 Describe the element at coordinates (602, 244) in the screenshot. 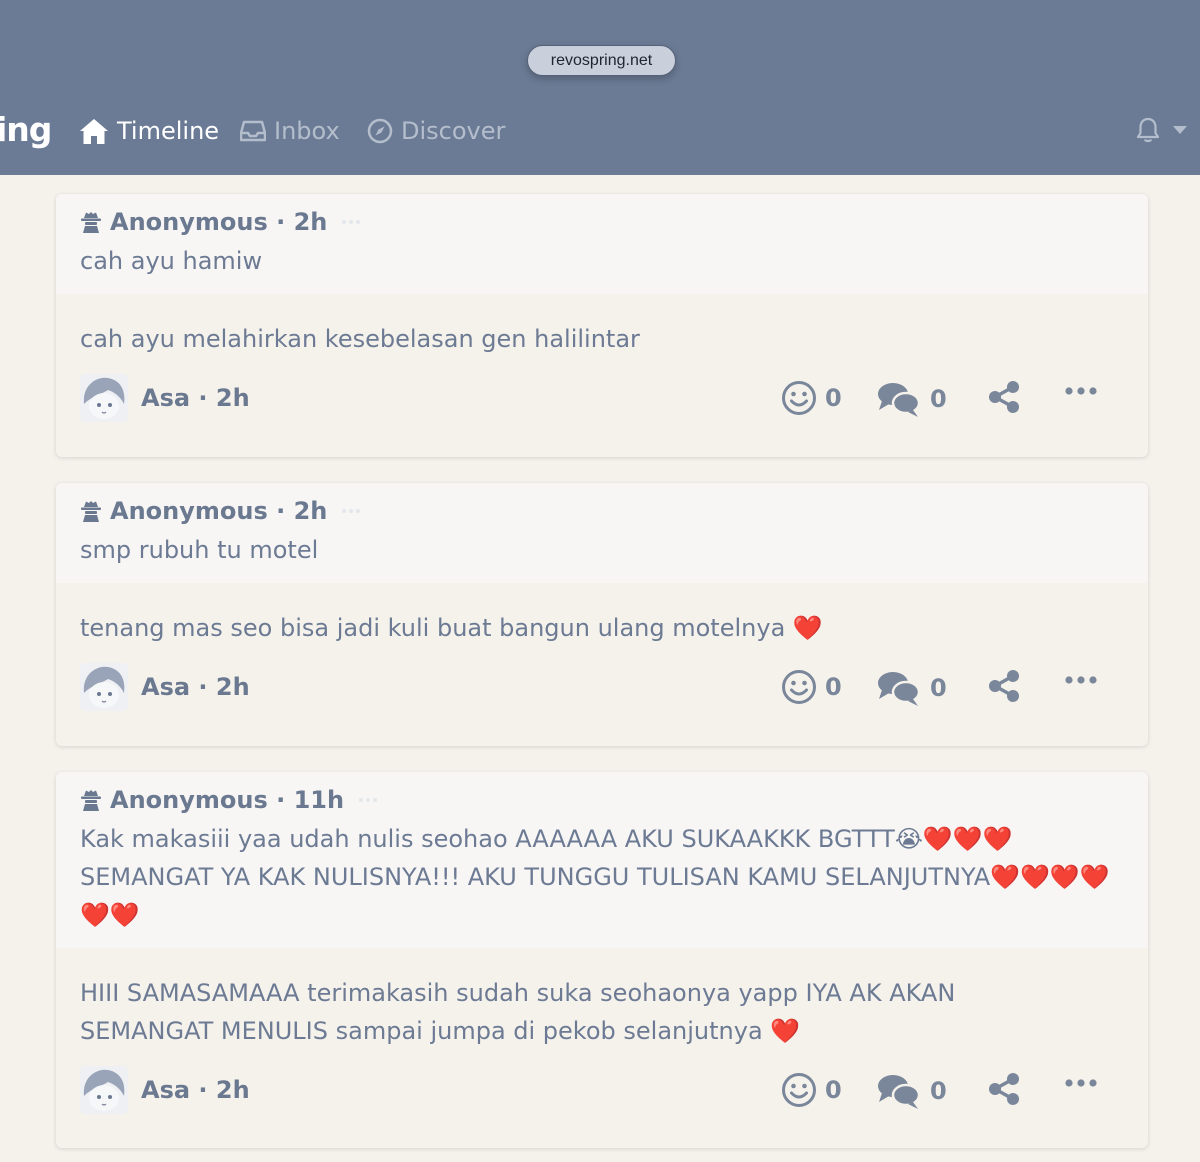

I see `question-section: Anonymous · 2h cah ayu hamiw` at that location.